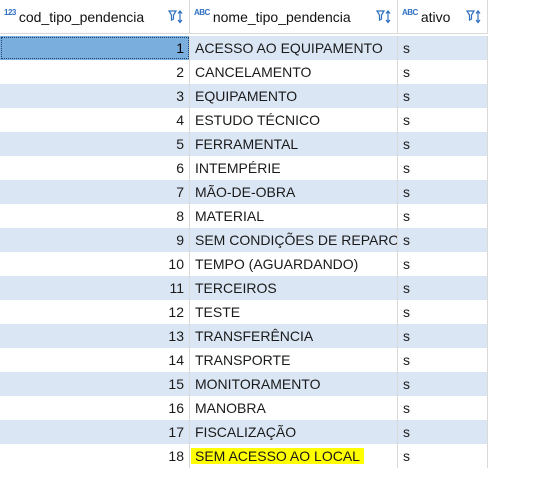 Image resolution: width=533 pixels, height=488 pixels. What do you see at coordinates (95, 96) in the screenshot?
I see `cell-cod: 3` at bounding box center [95, 96].